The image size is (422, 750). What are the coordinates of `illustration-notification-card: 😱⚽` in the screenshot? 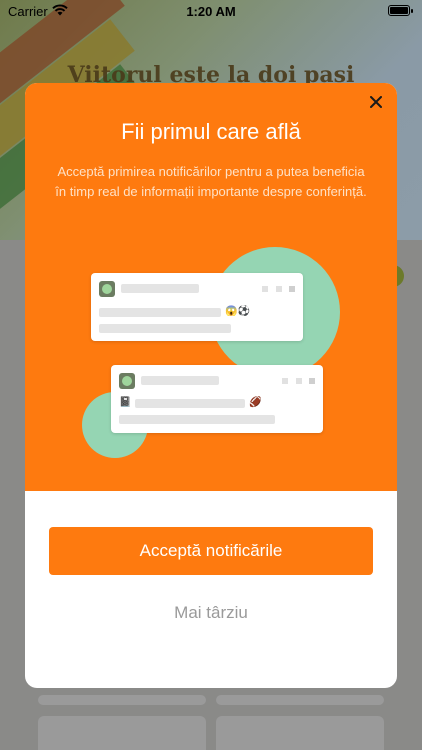 It's located at (197, 307).